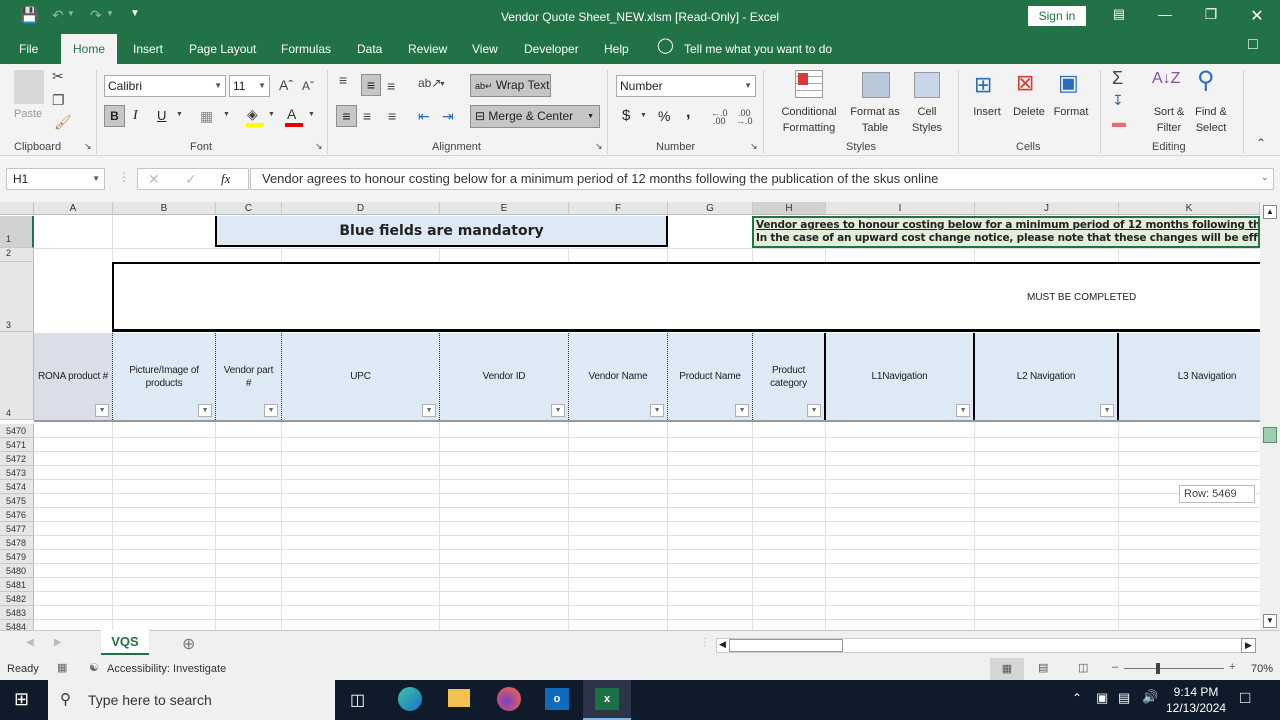 The image size is (1280, 720). What do you see at coordinates (1047, 376) in the screenshot?
I see `header-l2-navigation: L2 Navigation ▼` at bounding box center [1047, 376].